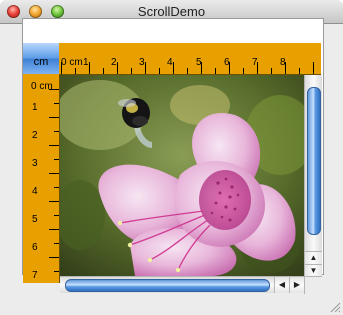 The height and width of the screenshot is (315, 343). Describe the element at coordinates (42, 86) in the screenshot. I see `vruler-label-0: 0 cm` at that location.